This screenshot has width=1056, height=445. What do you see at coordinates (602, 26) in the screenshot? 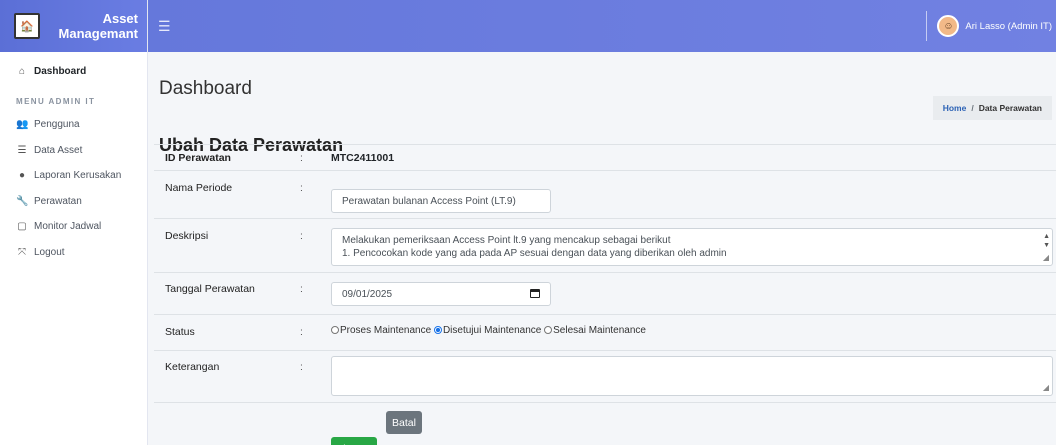
I see `topbar: ☰ ☺ Ari Lasso (Admin IT)` at bounding box center [602, 26].